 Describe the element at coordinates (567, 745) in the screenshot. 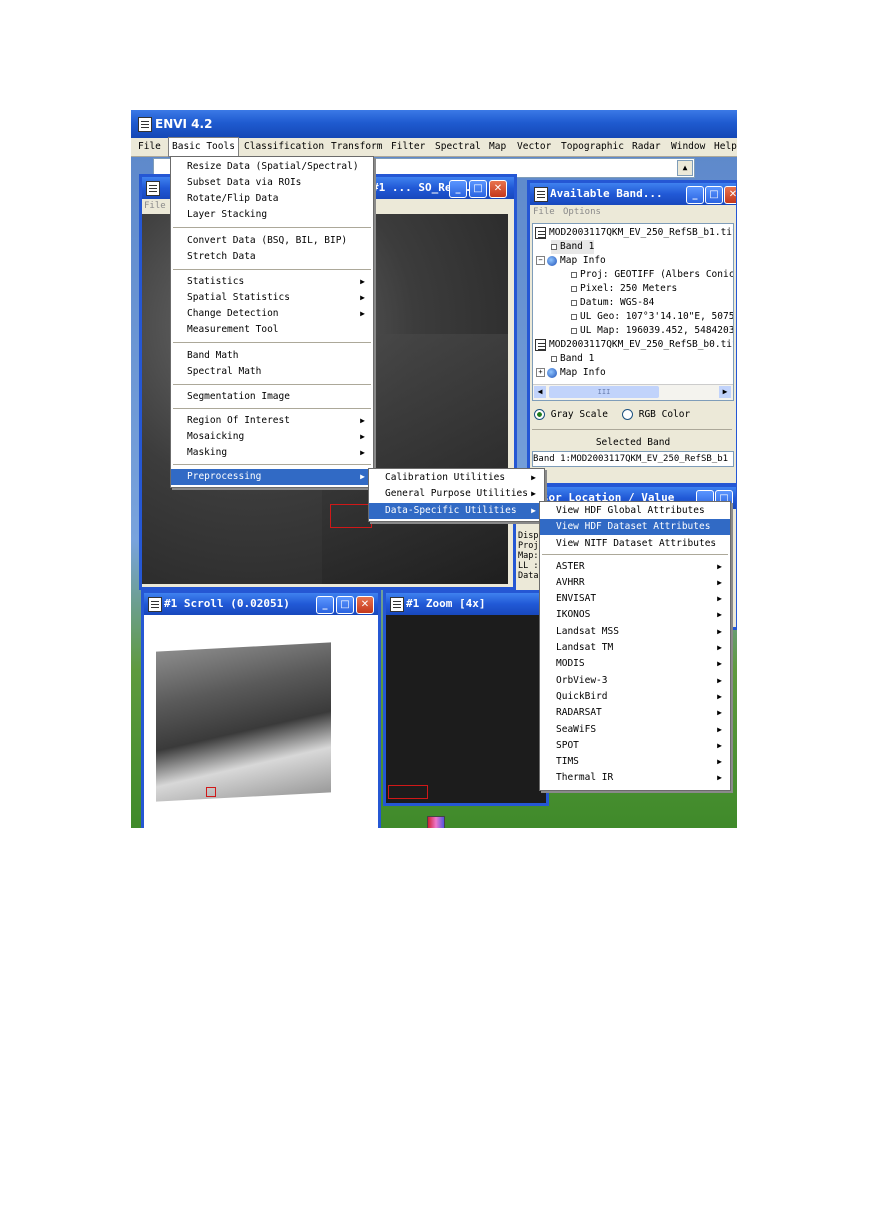

I see `menu-item-label: SPOT` at that location.